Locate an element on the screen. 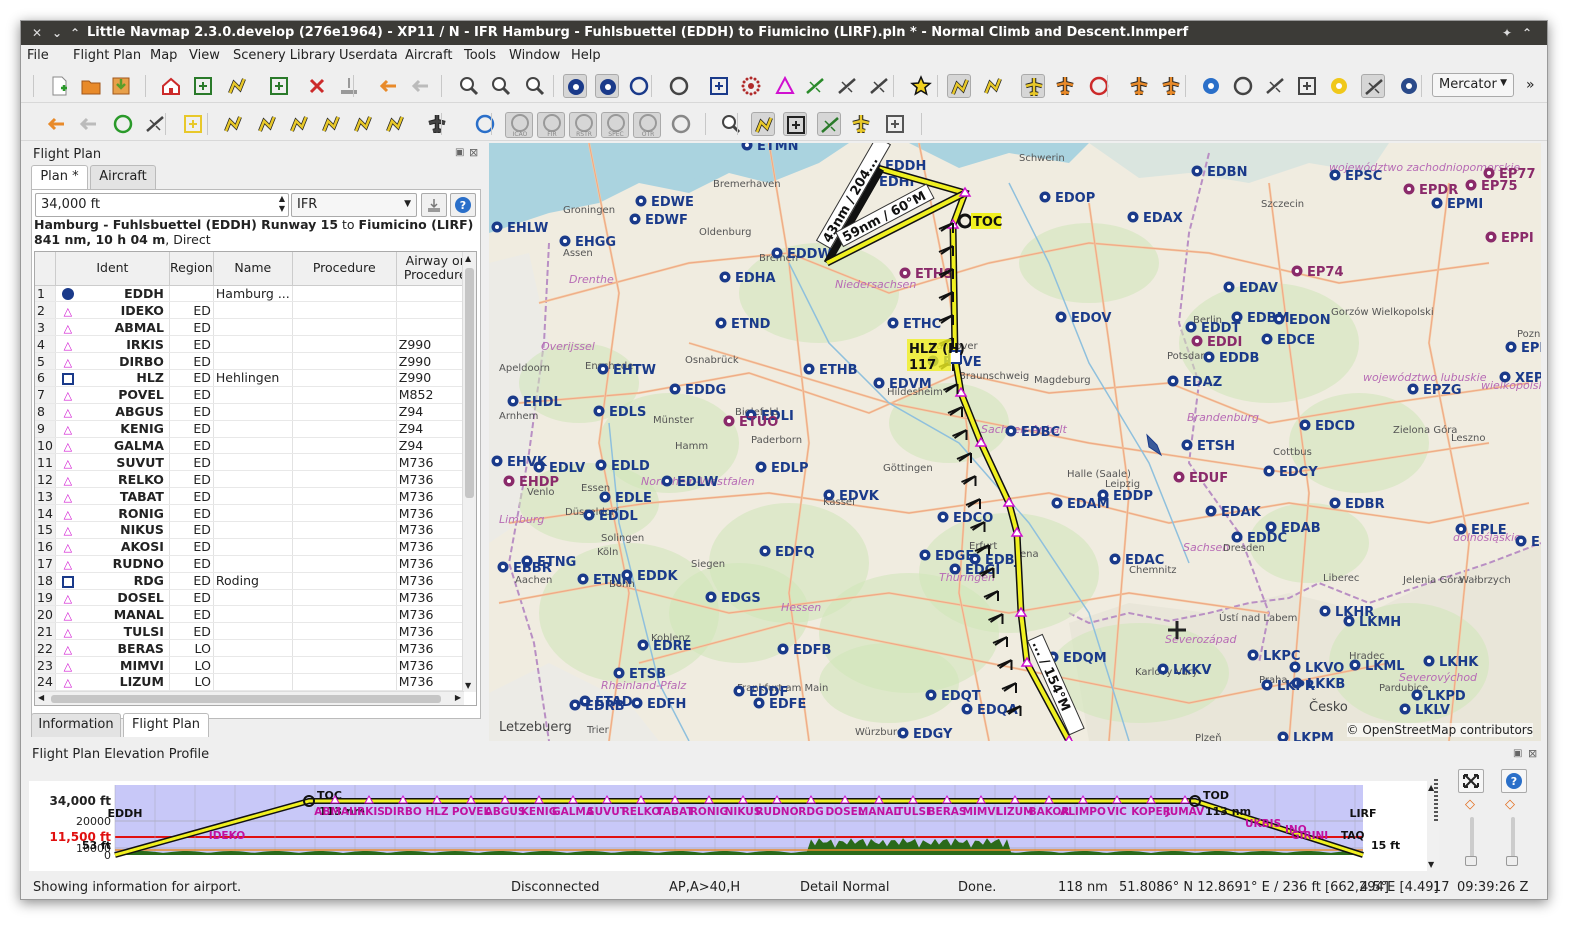 The width and height of the screenshot is (1582, 926). airway-icon is located at coordinates (815, 86).